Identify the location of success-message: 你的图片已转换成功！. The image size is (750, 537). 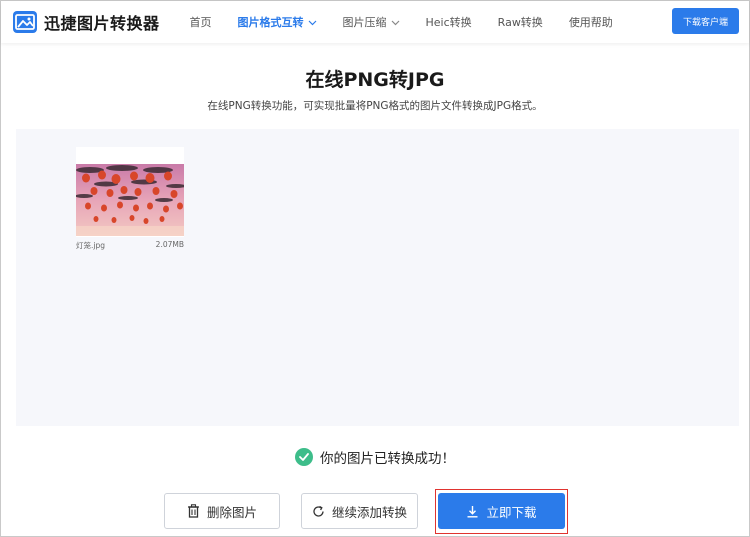
(375, 457).